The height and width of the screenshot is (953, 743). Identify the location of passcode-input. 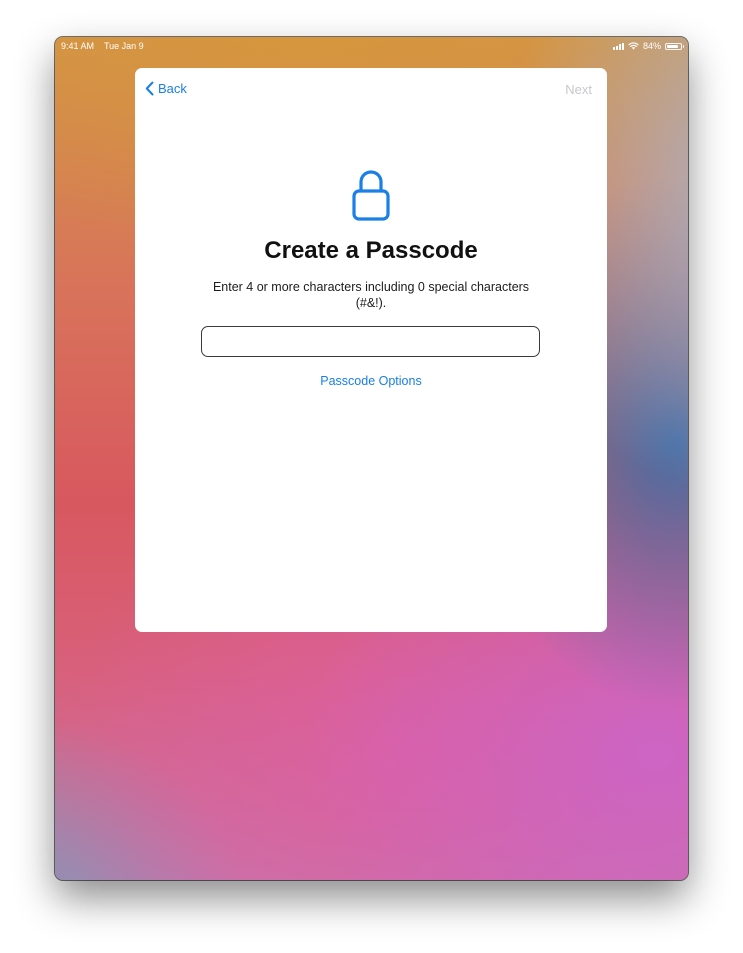
(370, 341).